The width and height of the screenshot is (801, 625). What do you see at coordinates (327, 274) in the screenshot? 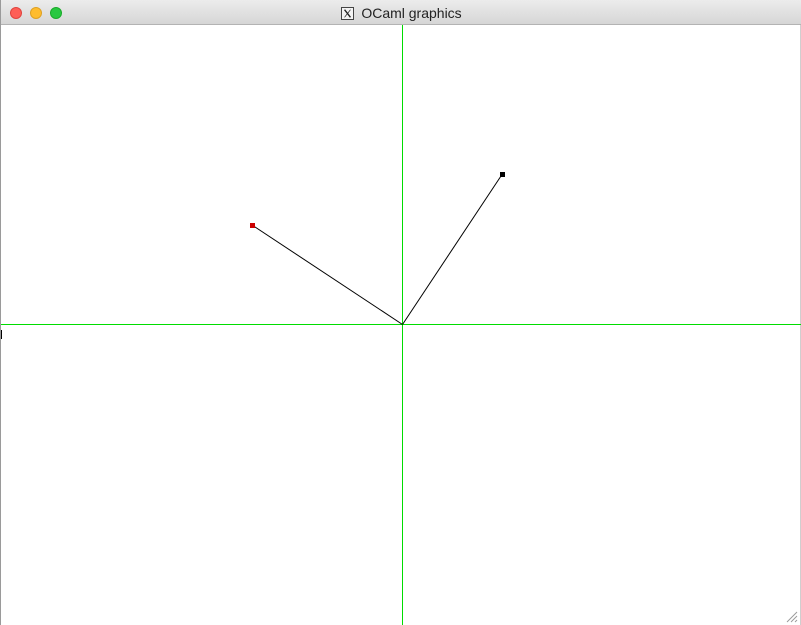
I see `segment-to-red-point` at bounding box center [327, 274].